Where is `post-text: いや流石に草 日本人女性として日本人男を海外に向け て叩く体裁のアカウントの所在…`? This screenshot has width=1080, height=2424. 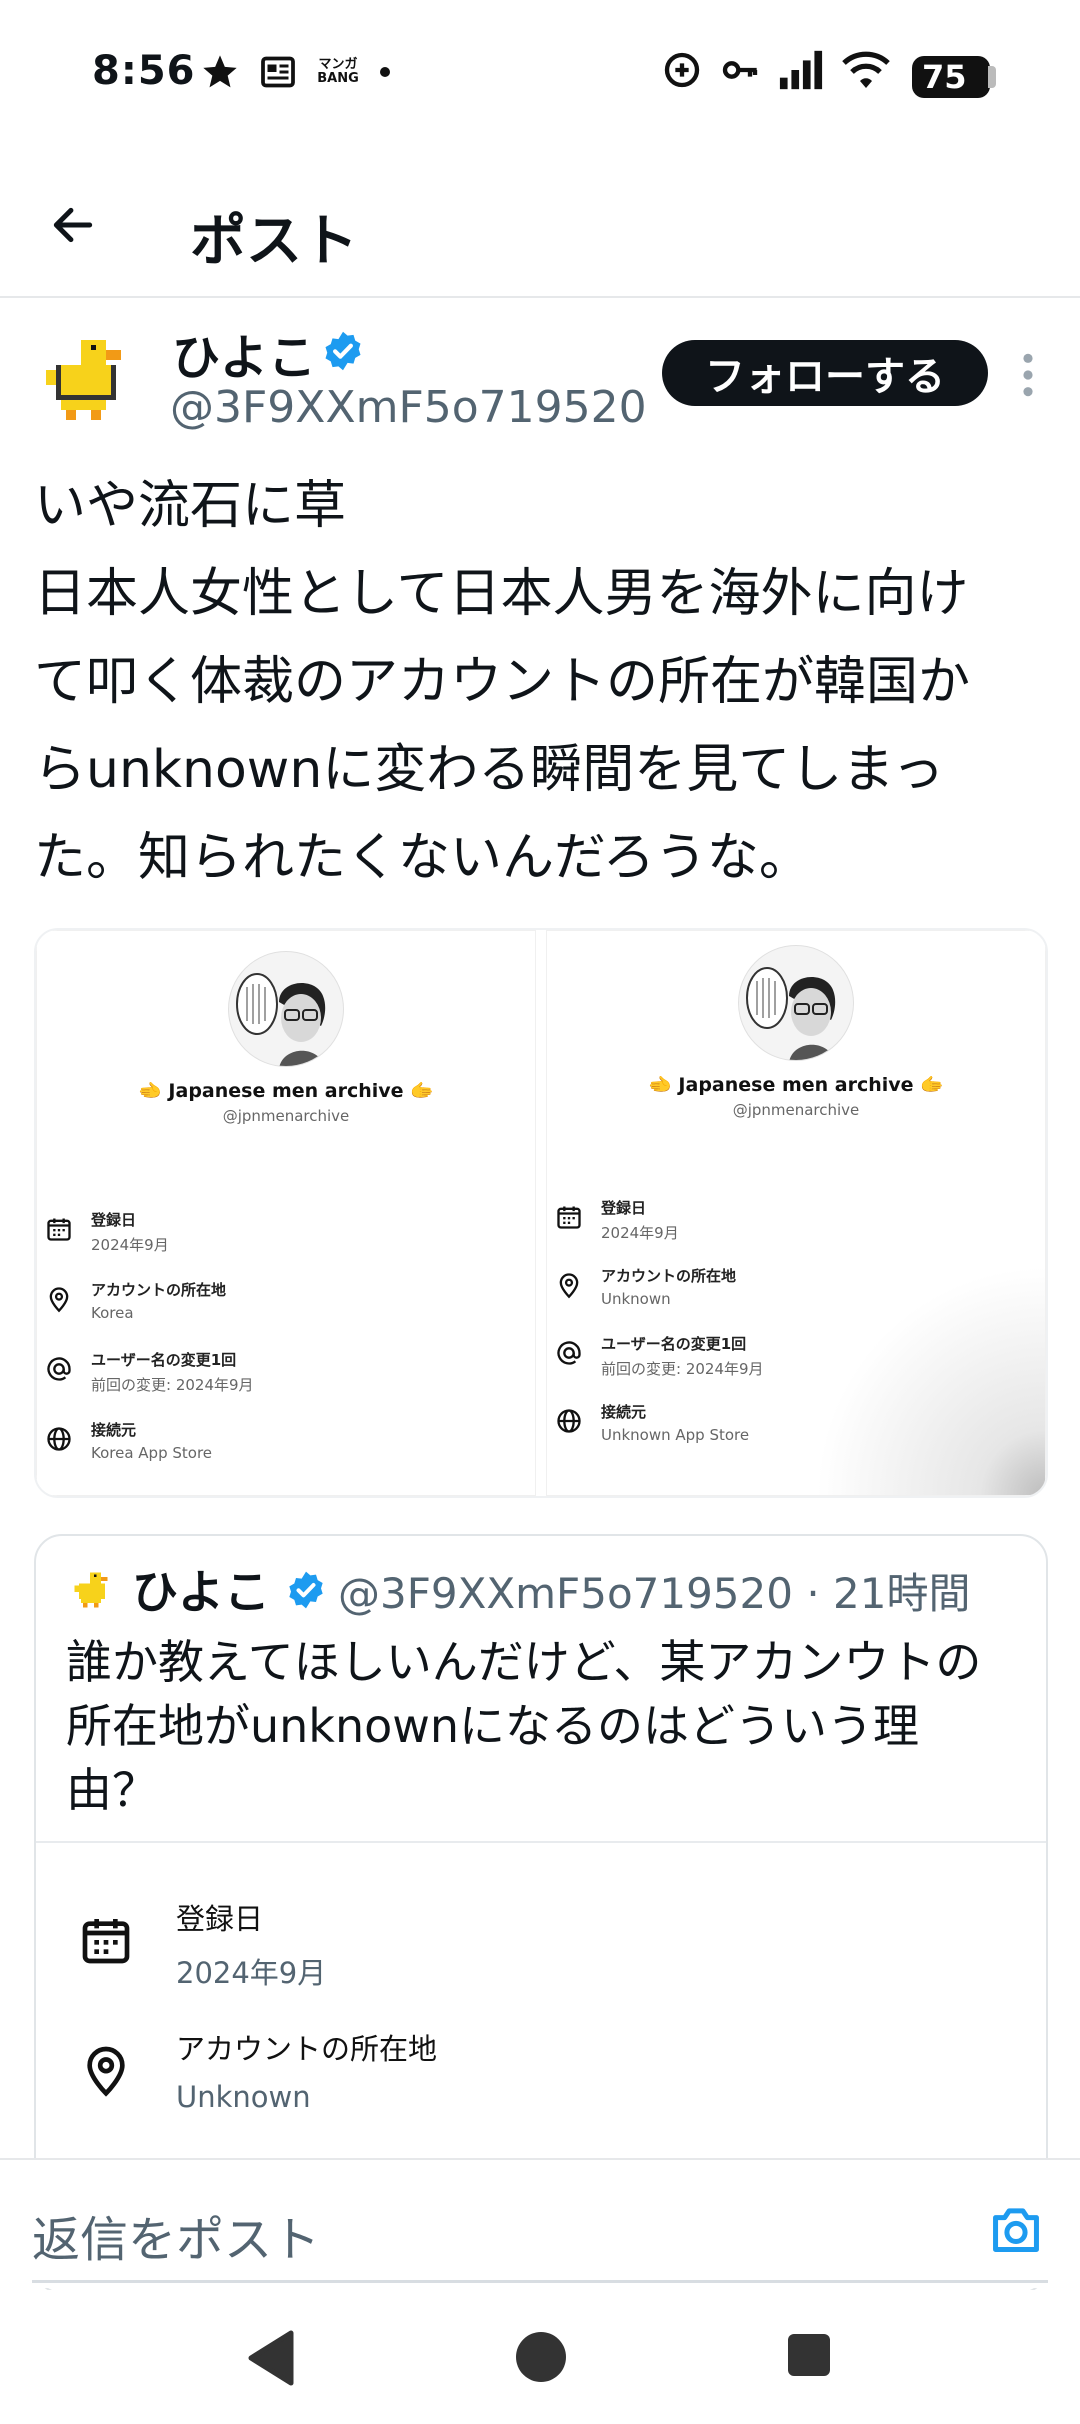 post-text: いや流石に草 日本人女性として日本人男を海外に向け て叩く体裁のアカウントの所在… is located at coordinates (502, 682).